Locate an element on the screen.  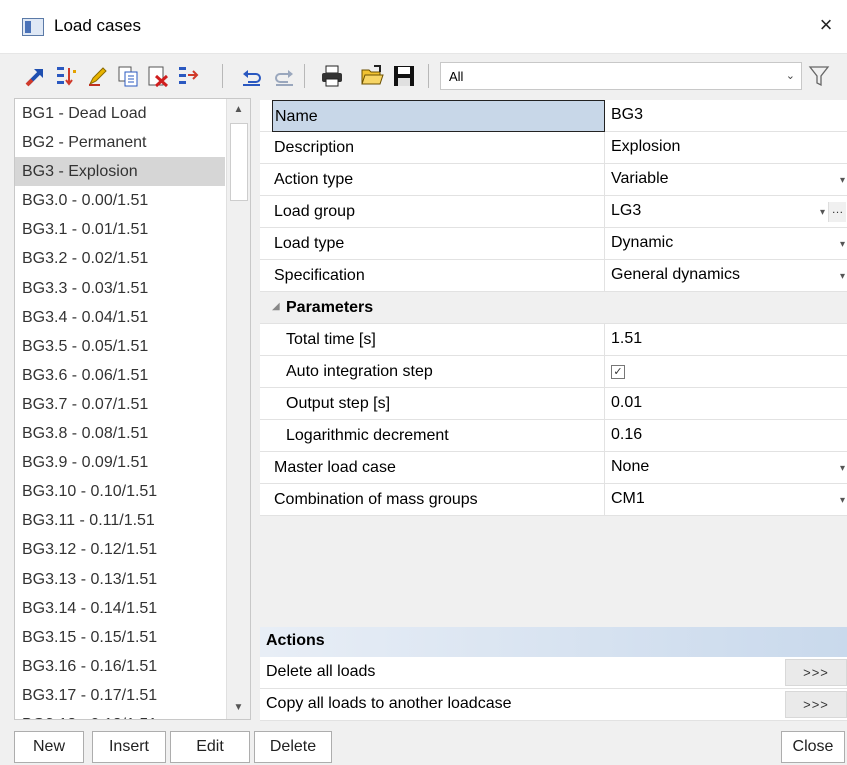
delete-red-icon is located at coordinates (158, 76).